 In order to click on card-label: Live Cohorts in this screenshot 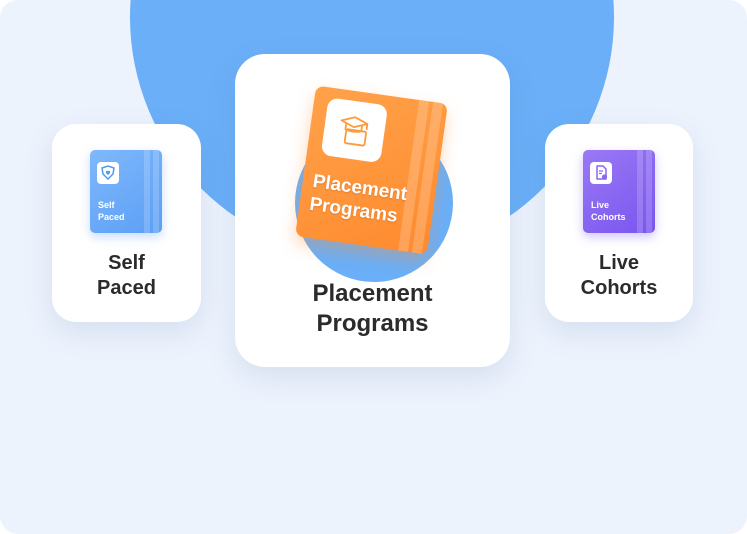, I will do `click(619, 275)`.